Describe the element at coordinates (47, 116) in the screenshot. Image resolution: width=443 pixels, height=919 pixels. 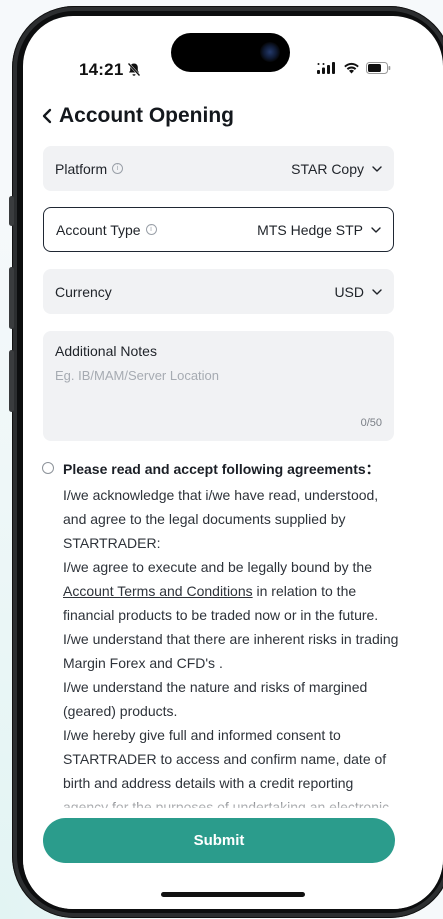
I see `back-chevron-icon` at that location.